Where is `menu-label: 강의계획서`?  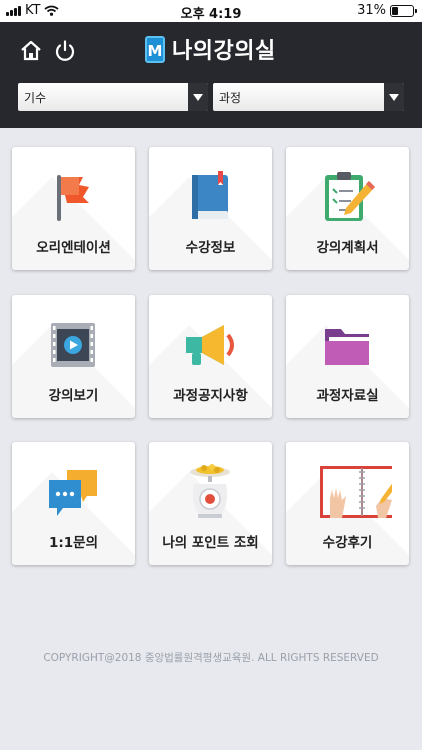
menu-label: 강의계획서 is located at coordinates (347, 248).